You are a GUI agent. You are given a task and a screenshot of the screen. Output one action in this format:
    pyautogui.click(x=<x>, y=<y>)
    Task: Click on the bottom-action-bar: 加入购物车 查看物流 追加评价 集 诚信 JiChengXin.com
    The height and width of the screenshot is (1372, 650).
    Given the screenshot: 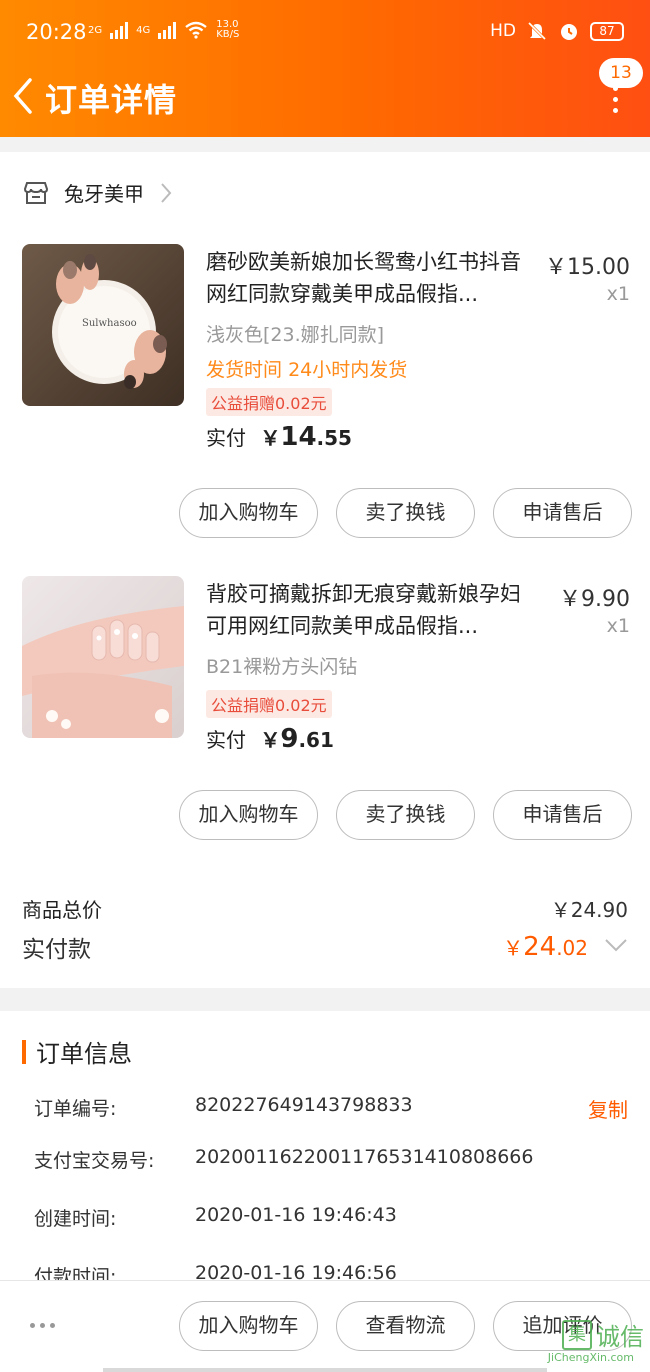 What is the action you would take?
    pyautogui.click(x=325, y=1326)
    